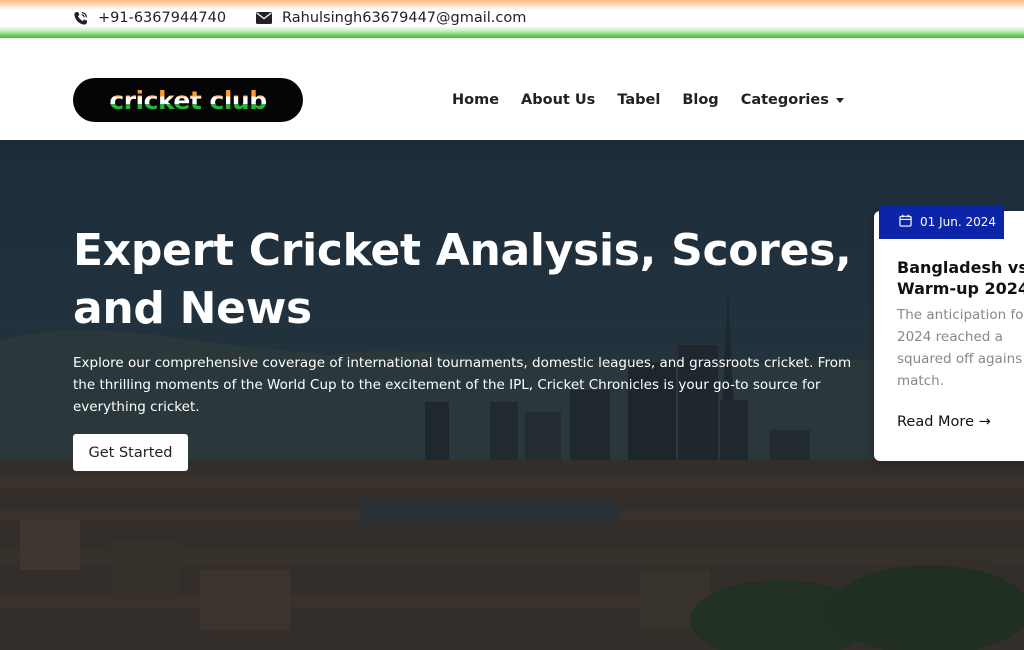 This screenshot has height=650, width=1024. Describe the element at coordinates (784, 100) in the screenshot. I see `nav-categories-label: Categories` at that location.